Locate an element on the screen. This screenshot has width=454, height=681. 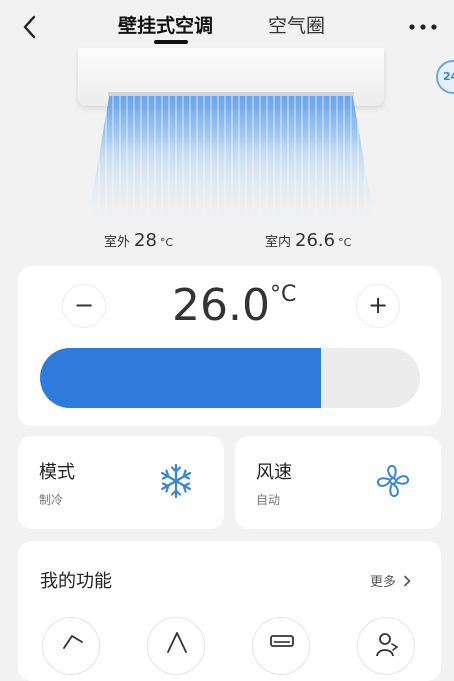
mode-value: 制冷 is located at coordinates (51, 500).